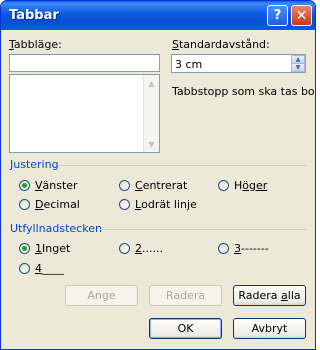 This screenshot has height=350, width=320. Describe the element at coordinates (203, 229) in the screenshot. I see `leader-divider` at that location.